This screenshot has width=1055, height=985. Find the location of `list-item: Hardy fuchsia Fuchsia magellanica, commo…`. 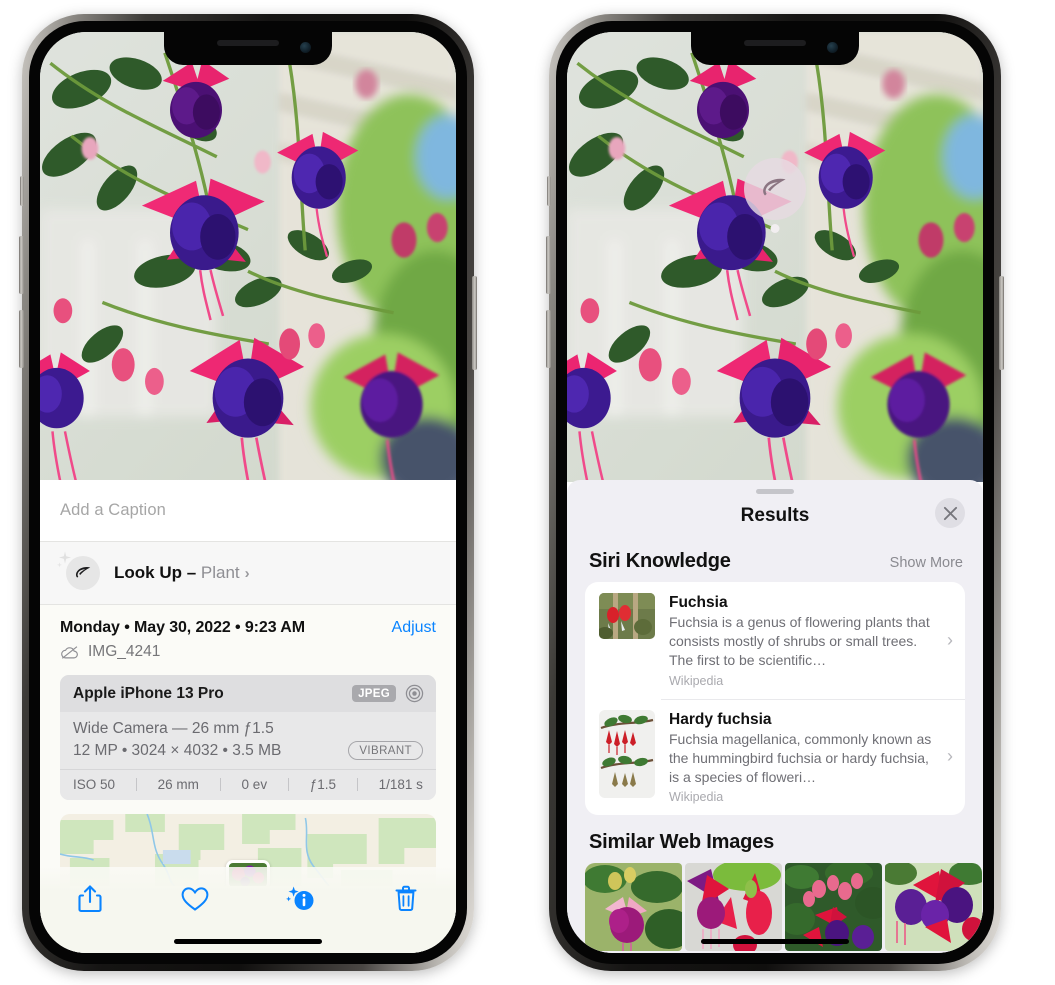

list-item: Hardy fuchsia Fuchsia magellanica, commo… is located at coordinates (775, 757).